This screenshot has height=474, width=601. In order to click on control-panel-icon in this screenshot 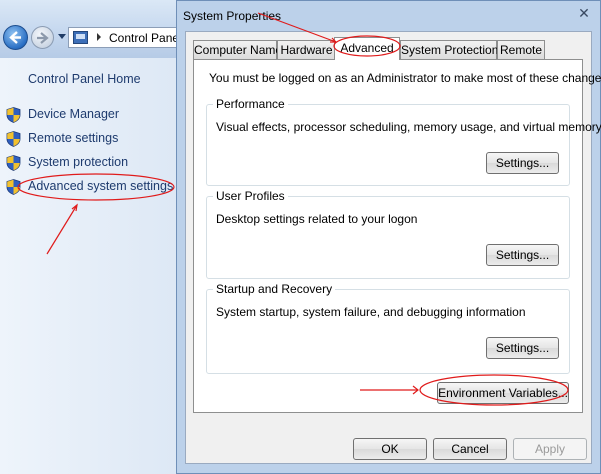, I will do `click(80, 37)`.